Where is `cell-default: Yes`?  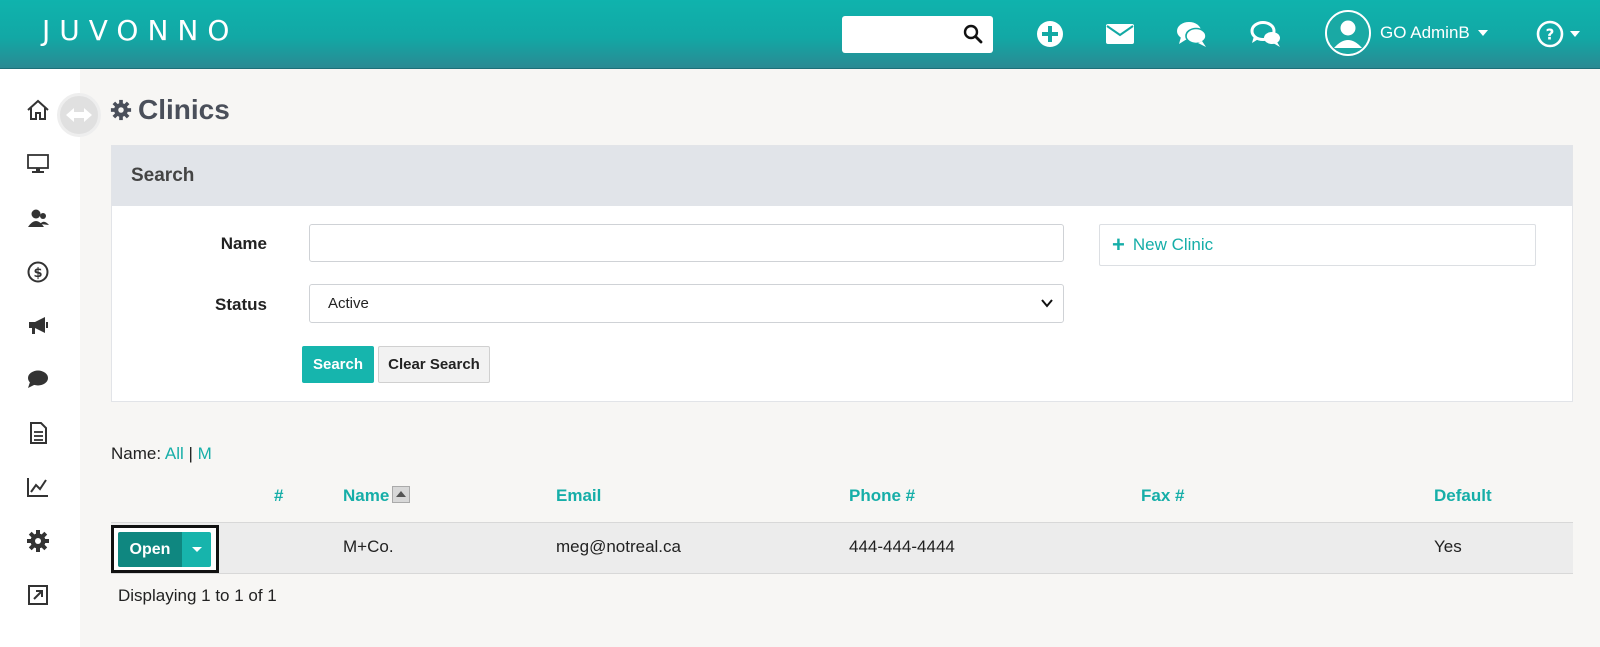
cell-default: Yes is located at coordinates (1448, 546).